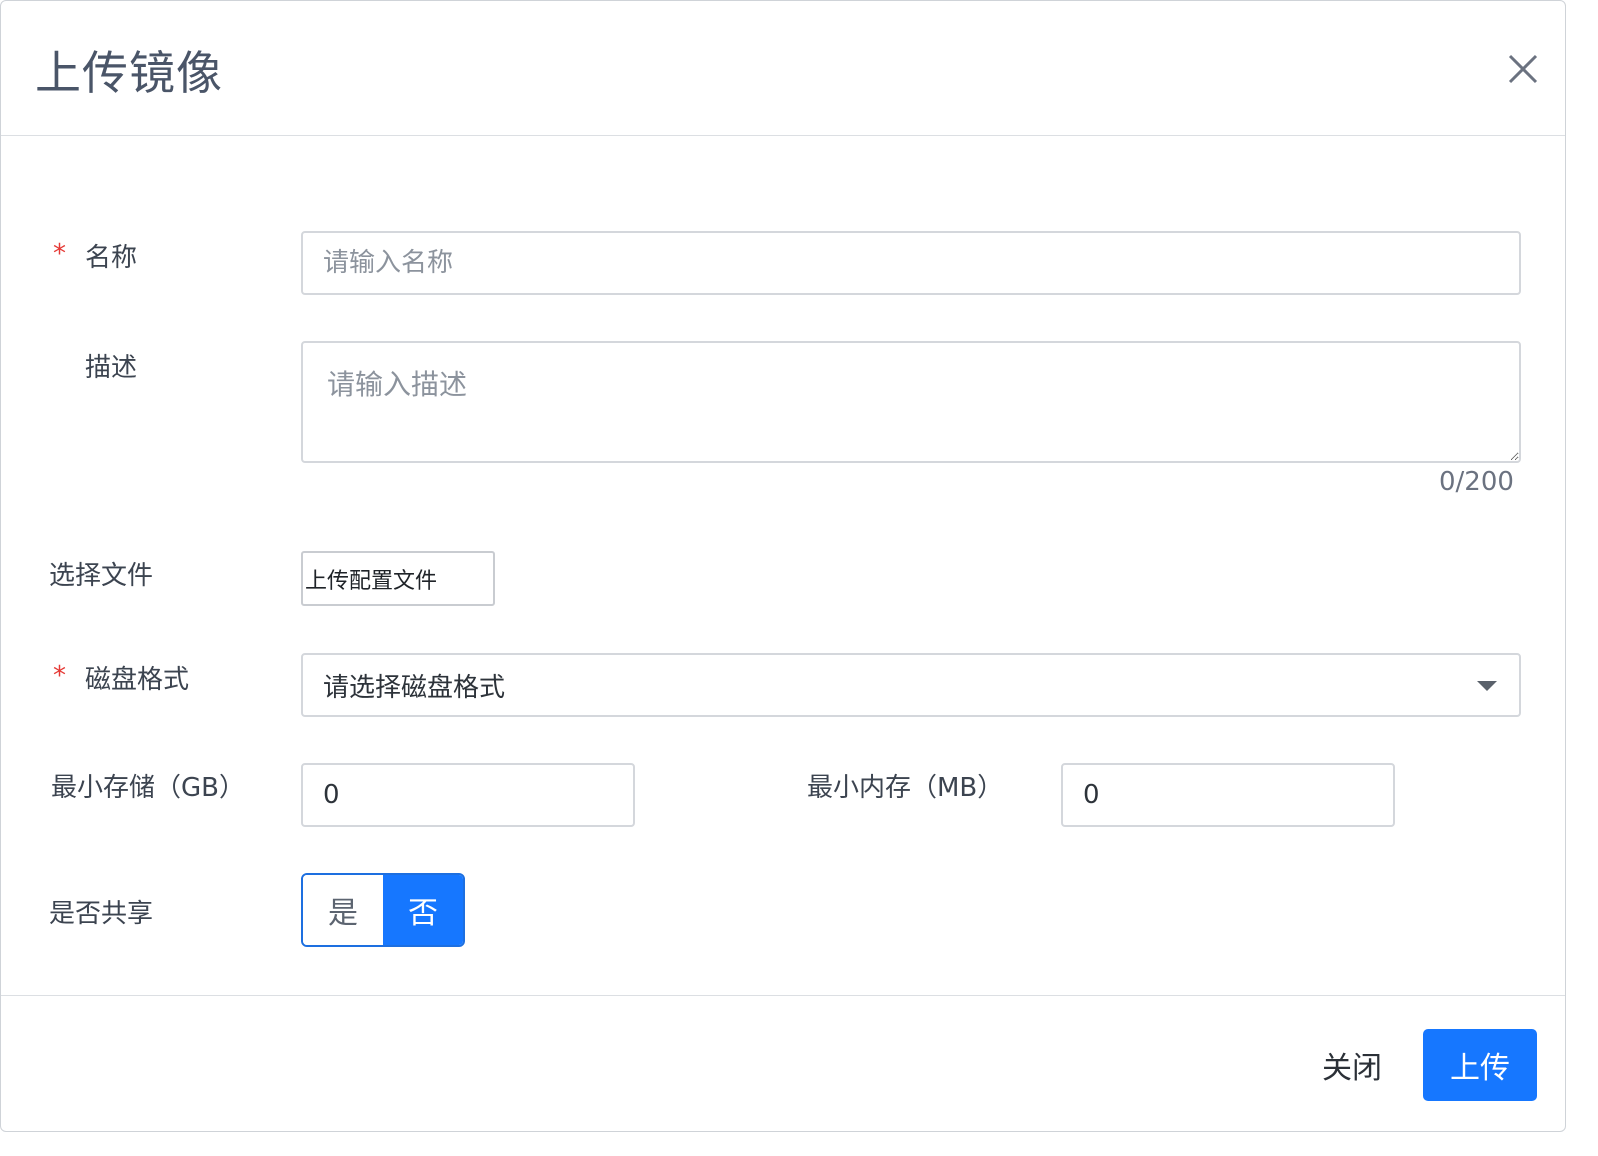 The width and height of the screenshot is (1598, 1156). I want to click on min-memory-input, so click(1228, 795).